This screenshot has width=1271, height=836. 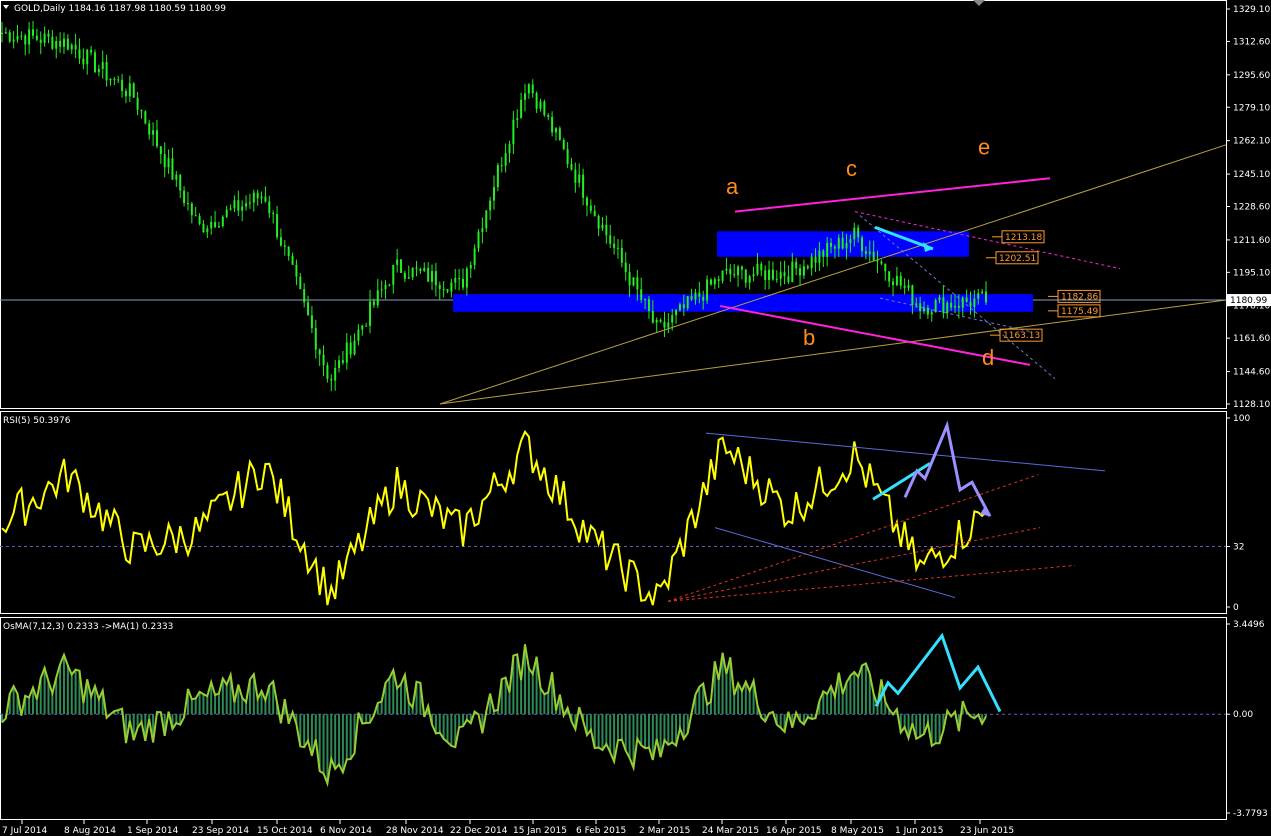 What do you see at coordinates (1249, 625) in the screenshot?
I see `osma-tick-label: 3.4496` at bounding box center [1249, 625].